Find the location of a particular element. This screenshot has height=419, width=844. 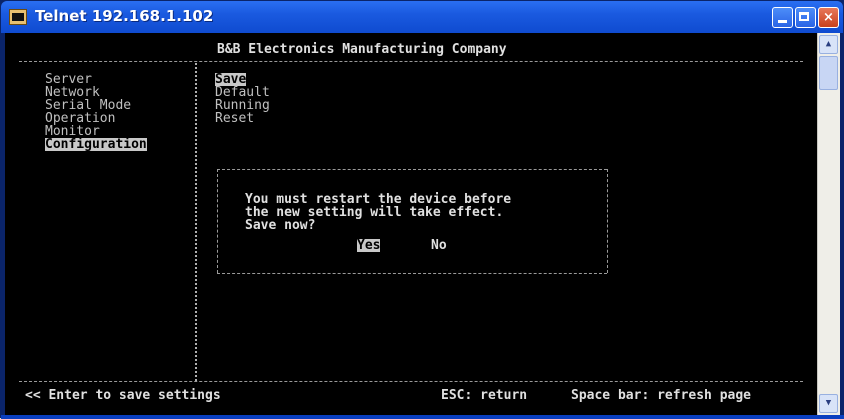

footer-esc-hint: ESC: return is located at coordinates (484, 395).